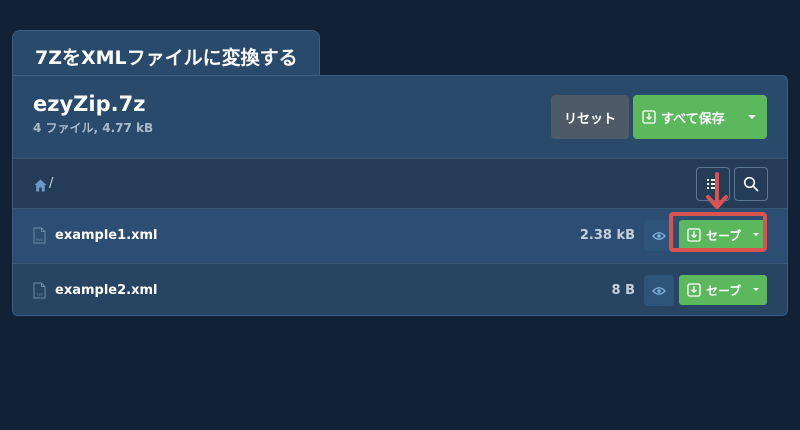 This screenshot has height=430, width=800. Describe the element at coordinates (717, 190) in the screenshot. I see `arrow-down-icon` at that location.